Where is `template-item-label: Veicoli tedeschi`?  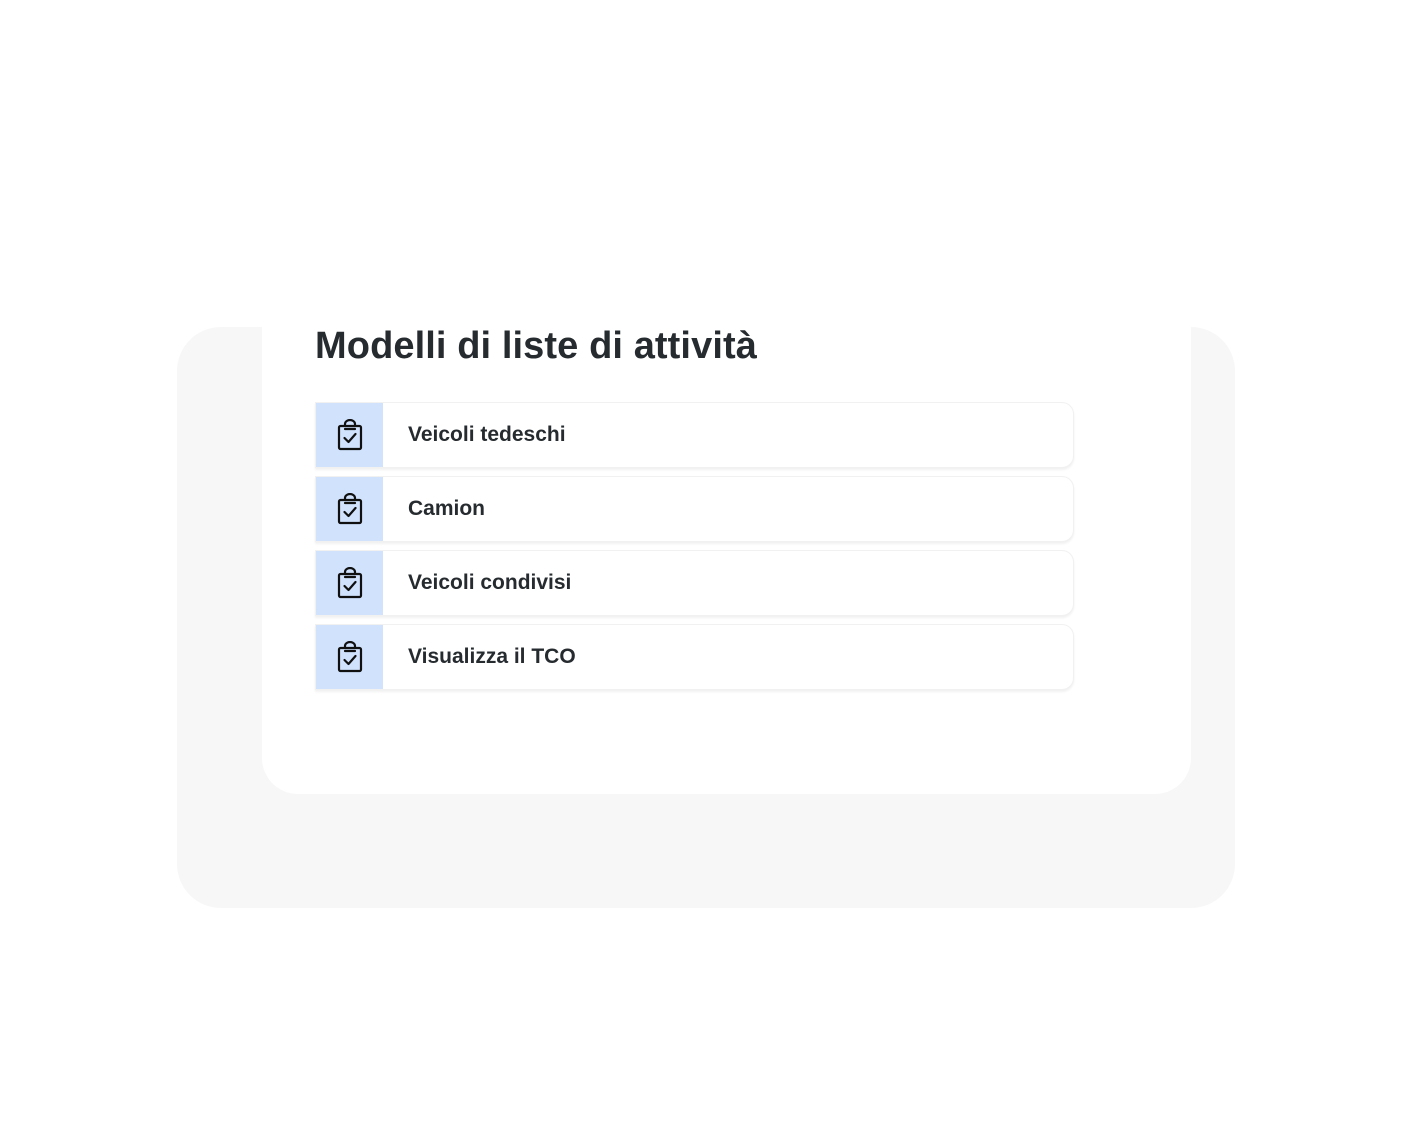 template-item-label: Veicoli tedeschi is located at coordinates (487, 434).